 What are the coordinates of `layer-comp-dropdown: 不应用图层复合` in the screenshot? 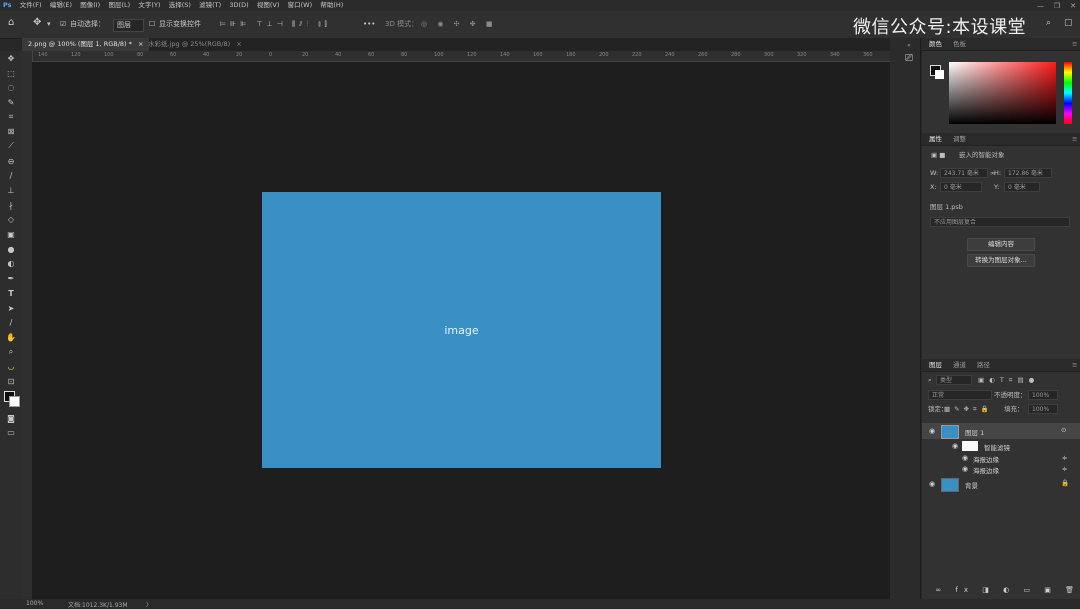 It's located at (1000, 222).